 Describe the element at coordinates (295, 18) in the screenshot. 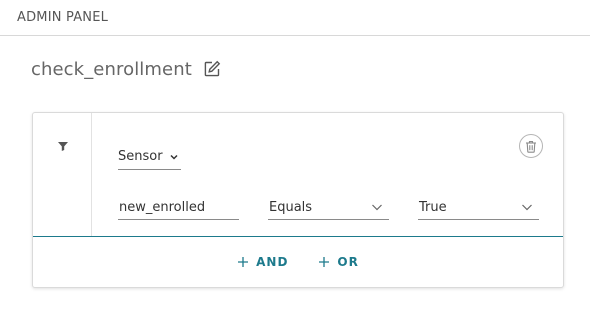

I see `top-bar: ADMIN PANEL` at that location.